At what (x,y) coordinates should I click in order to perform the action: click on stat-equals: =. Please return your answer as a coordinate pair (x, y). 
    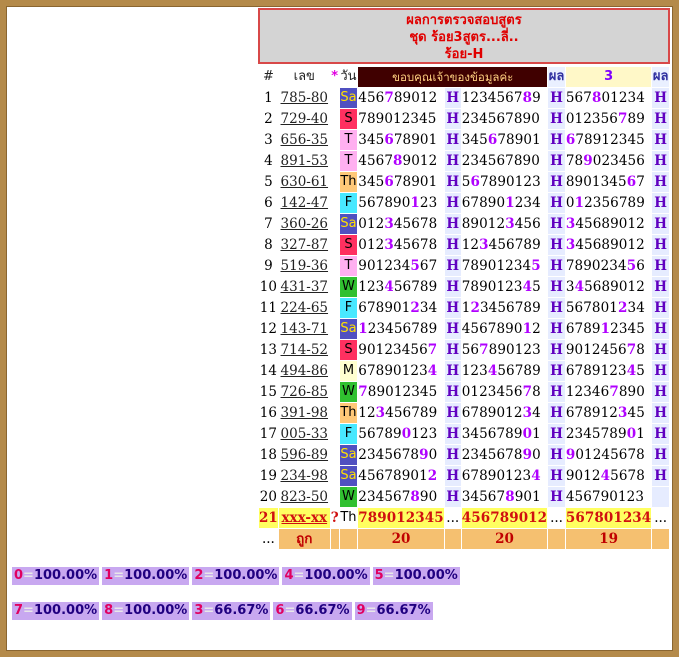
    Looking at the image, I should click on (28, 575).